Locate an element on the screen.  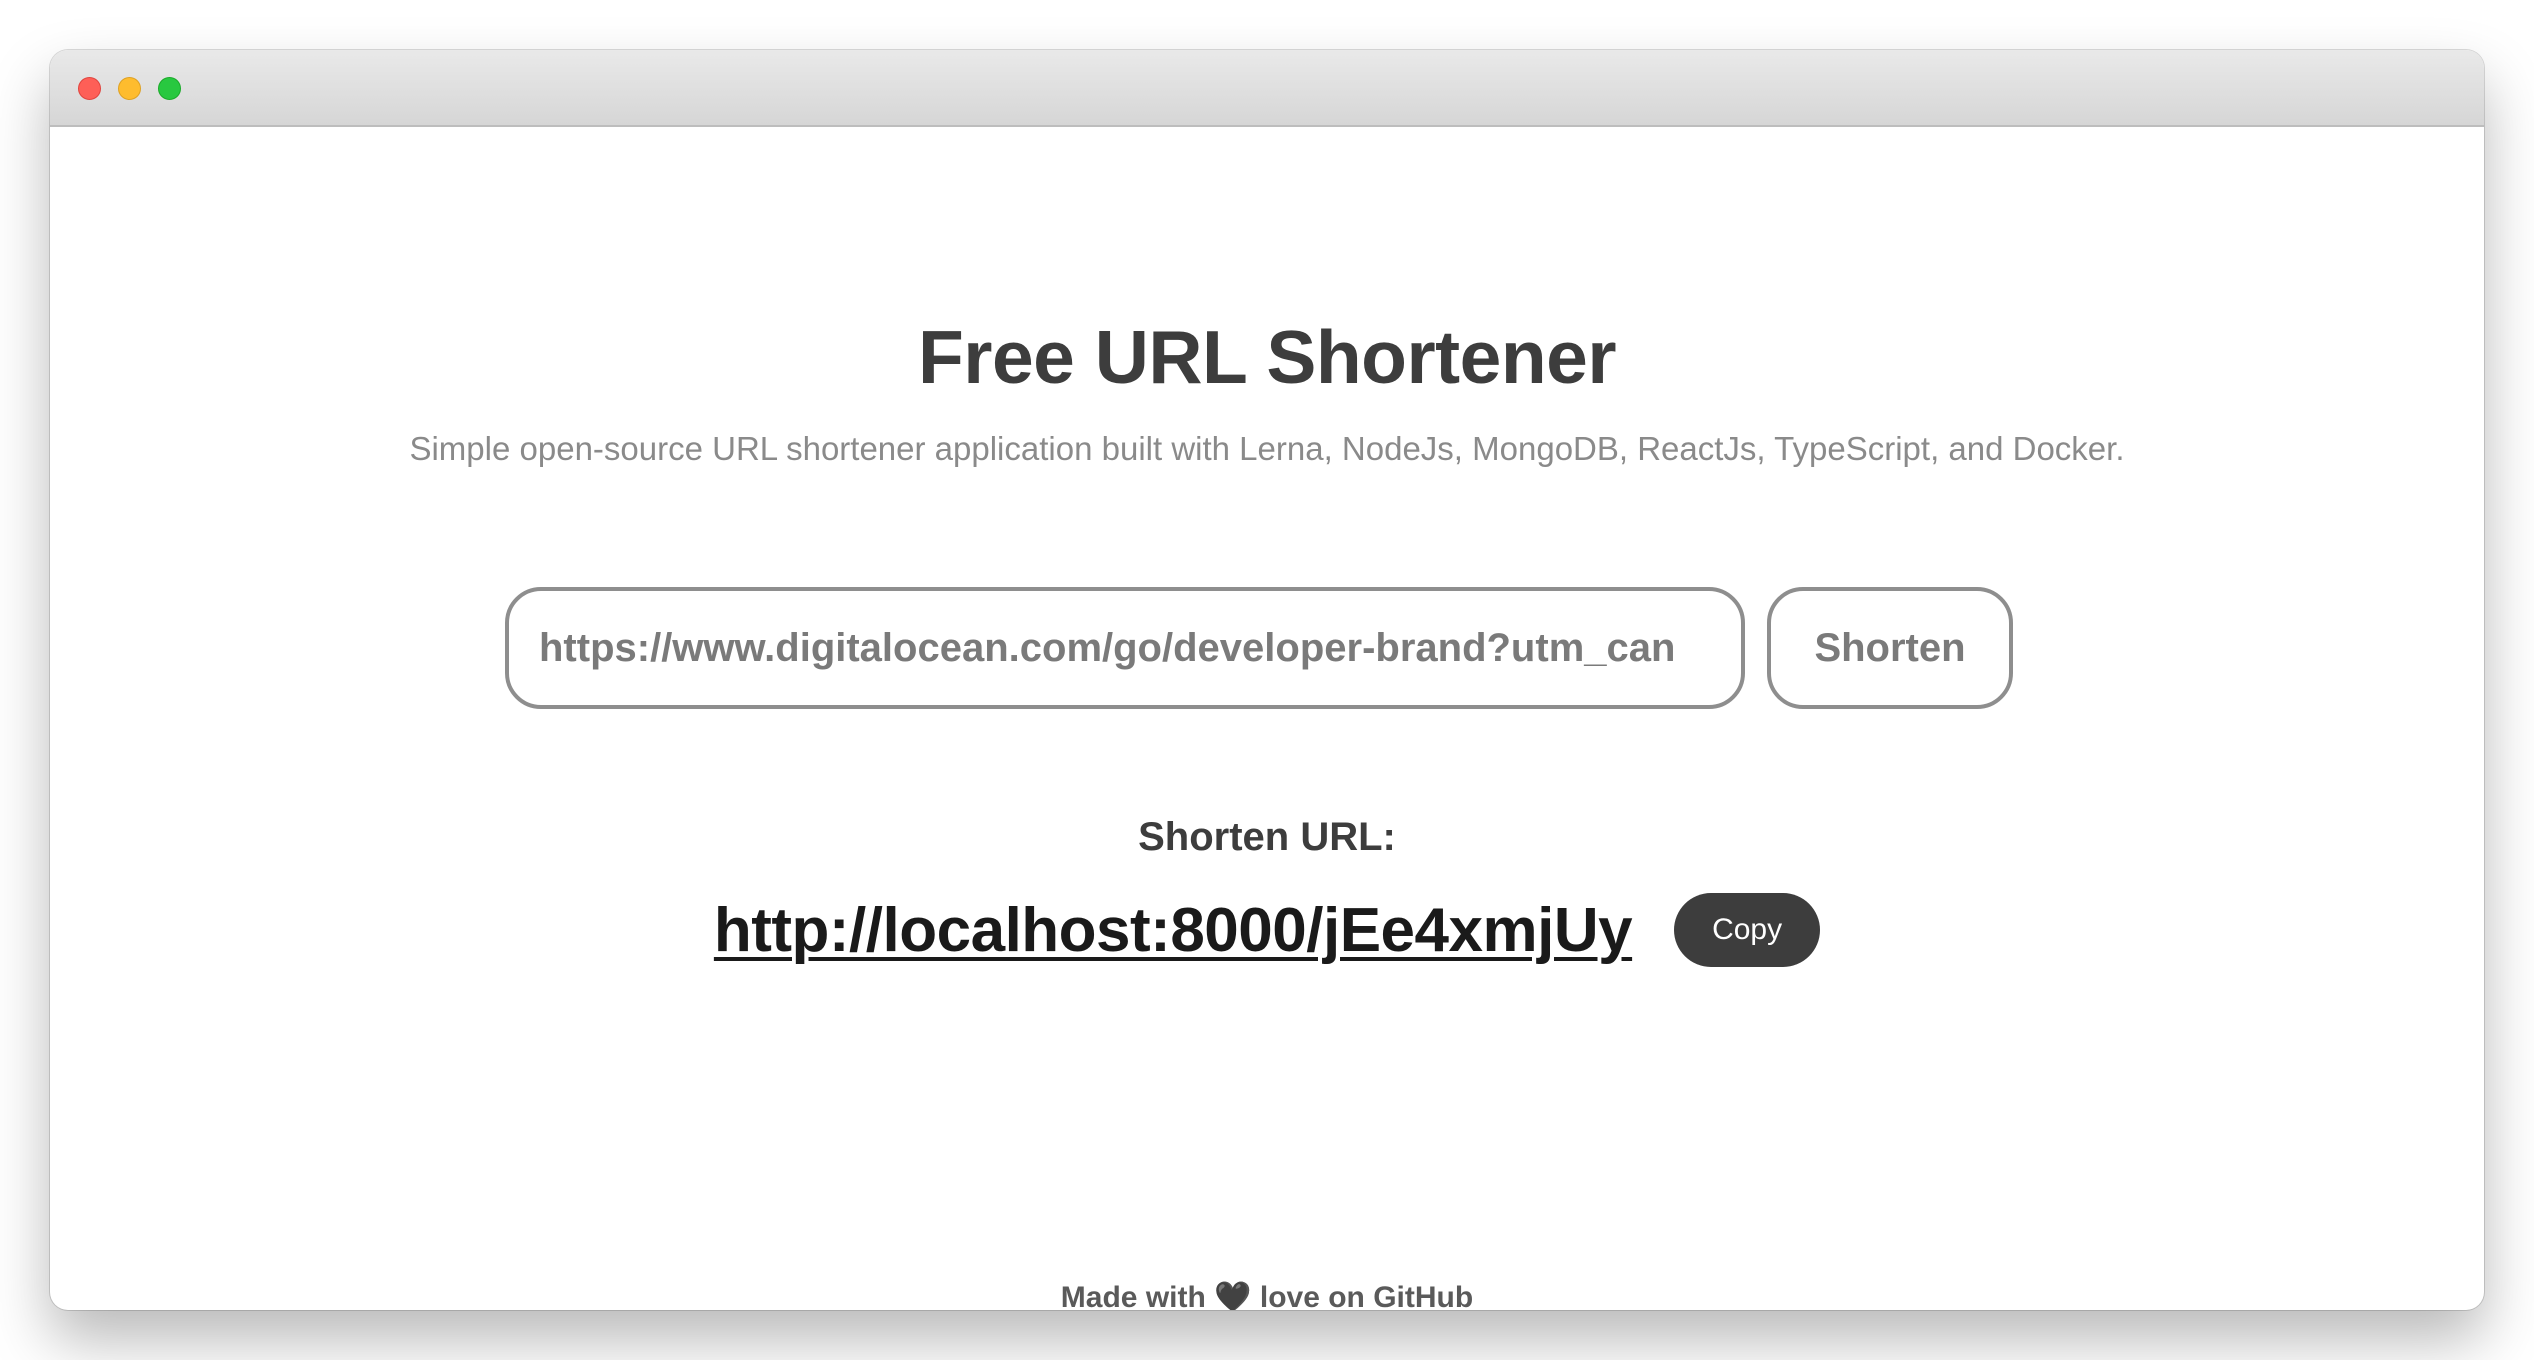
copy-button: Copy is located at coordinates (1747, 930).